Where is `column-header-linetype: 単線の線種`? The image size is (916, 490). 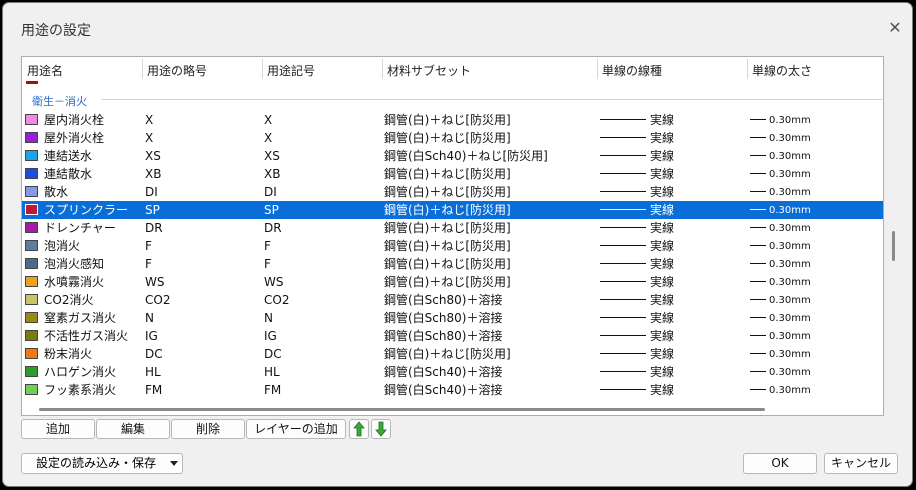 column-header-linetype: 単線の線種 is located at coordinates (632, 70).